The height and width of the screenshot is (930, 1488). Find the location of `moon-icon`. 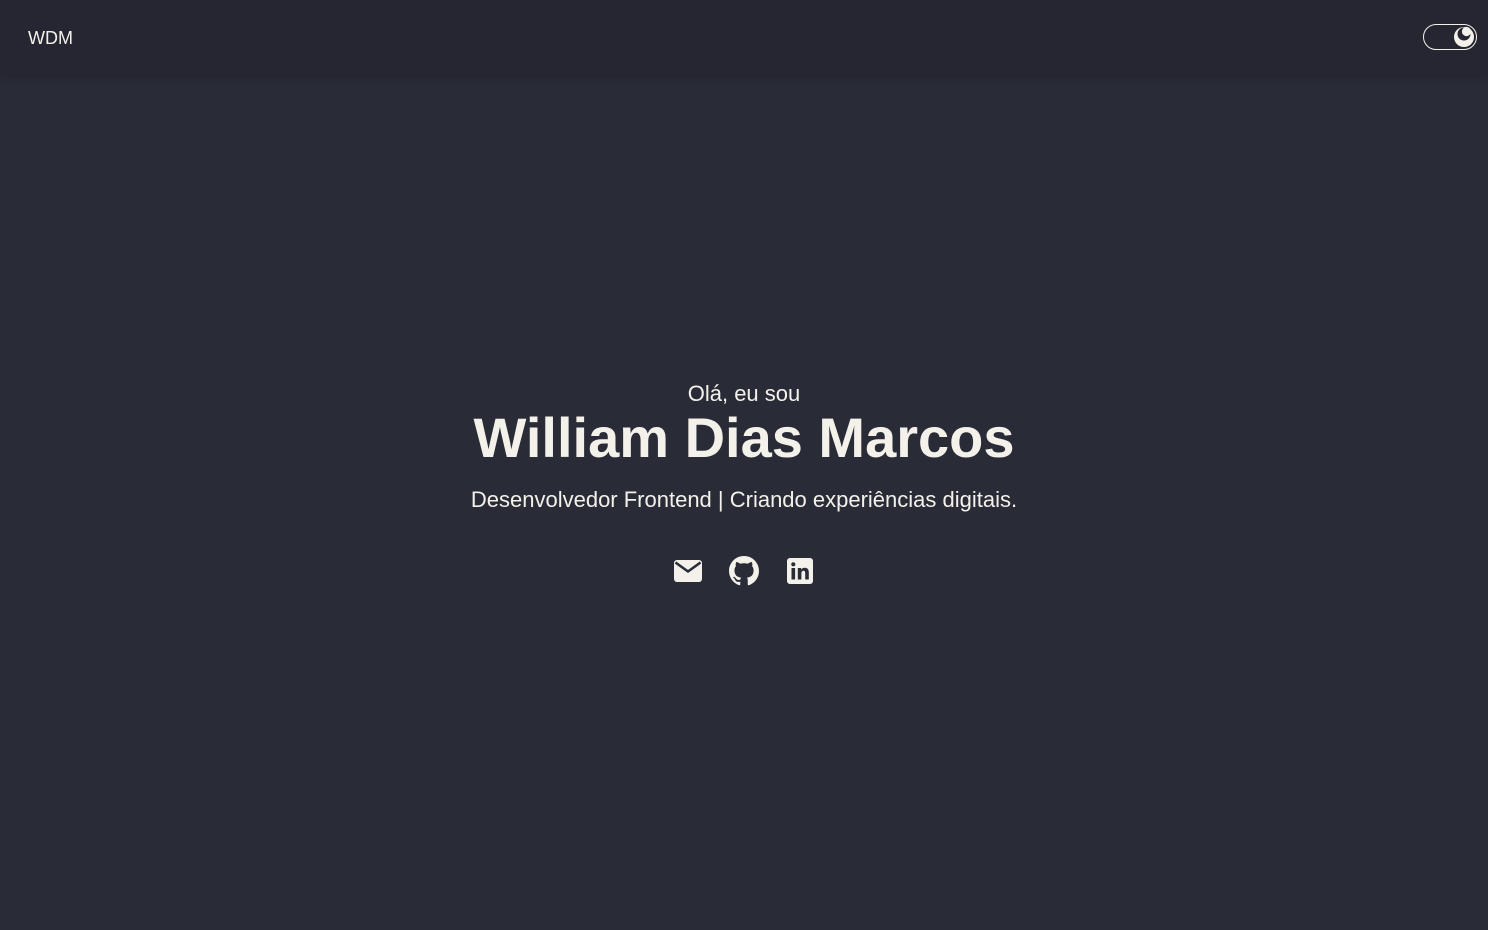

moon-icon is located at coordinates (1464, 36).